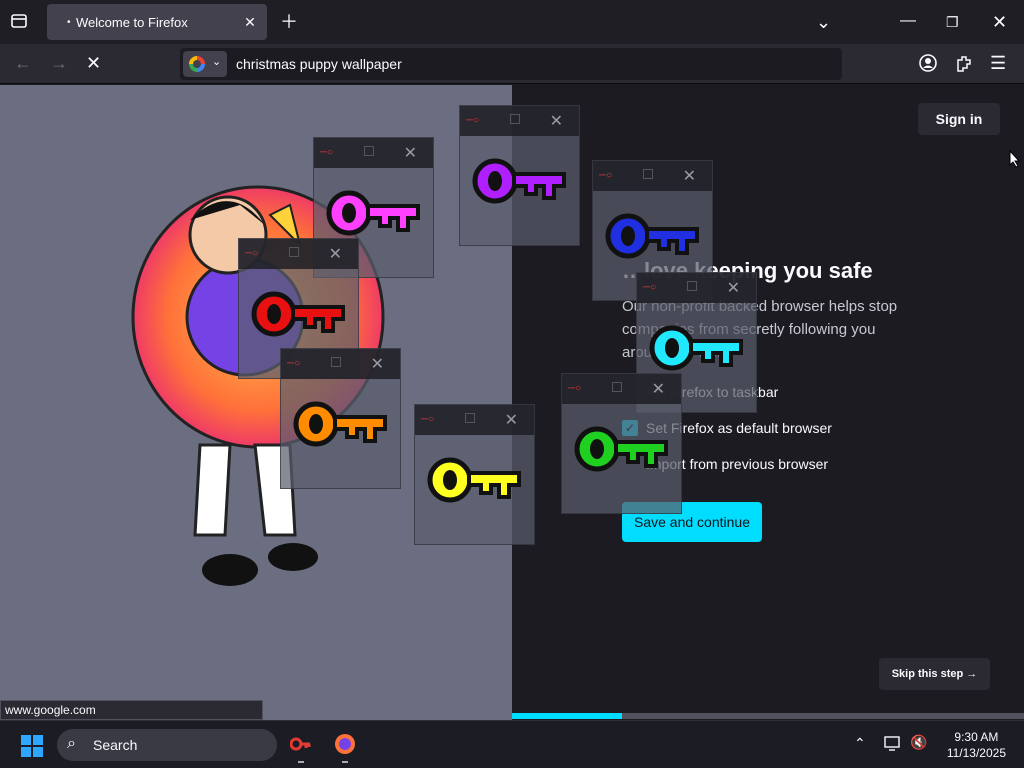  What do you see at coordinates (93, 63) in the screenshot?
I see `stop-loading-icon: ✕` at bounding box center [93, 63].